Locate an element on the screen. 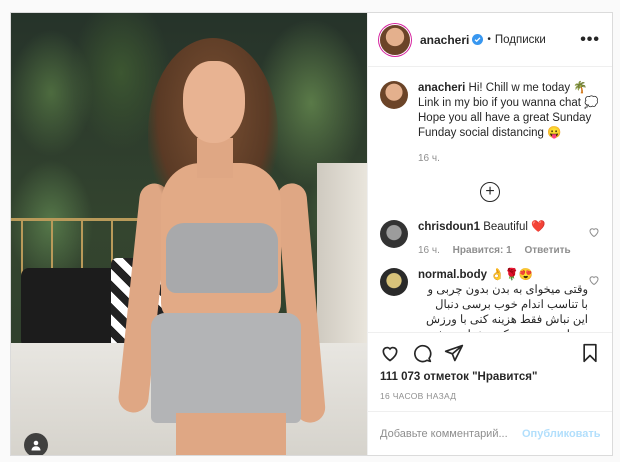  publish-button: Опубликовать is located at coordinates (561, 434).